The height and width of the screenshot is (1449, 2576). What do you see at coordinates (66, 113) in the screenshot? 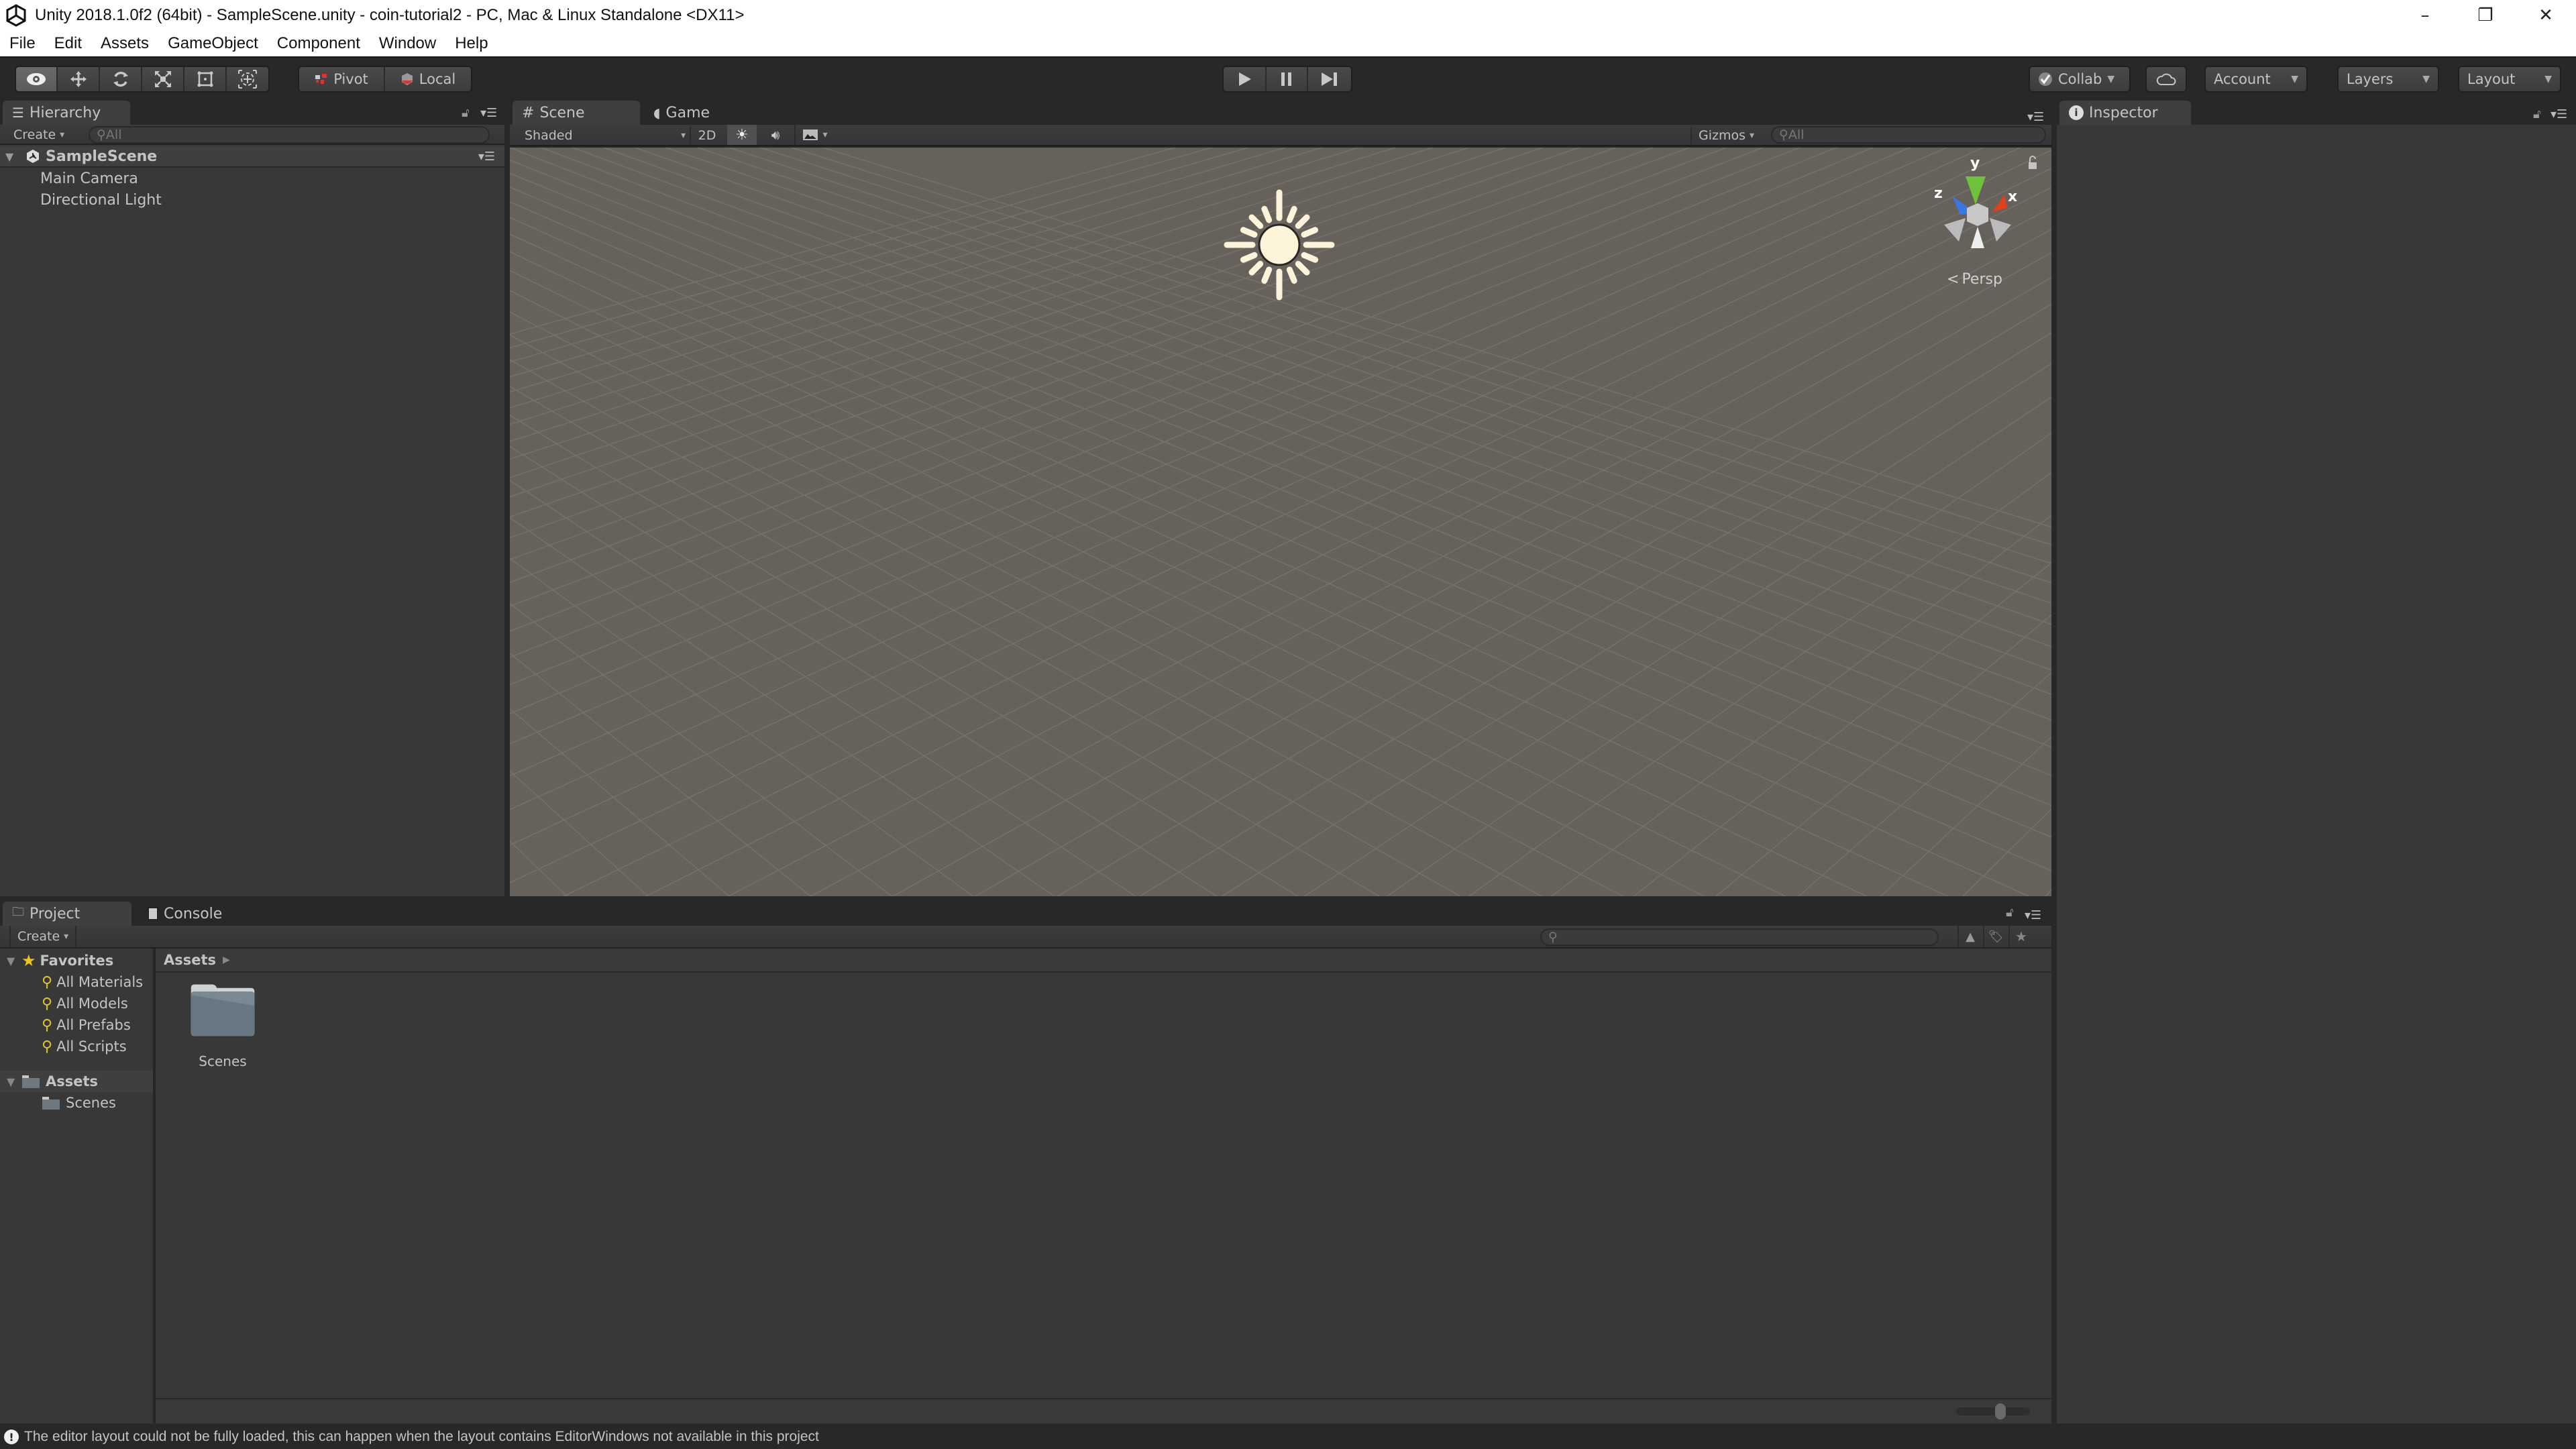
I see `tab-hierarchy: ☰ Hierarchy` at bounding box center [66, 113].